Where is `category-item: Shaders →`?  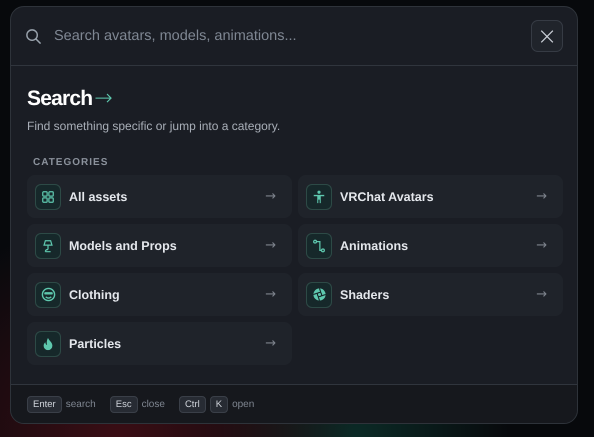 category-item: Shaders → is located at coordinates (430, 294).